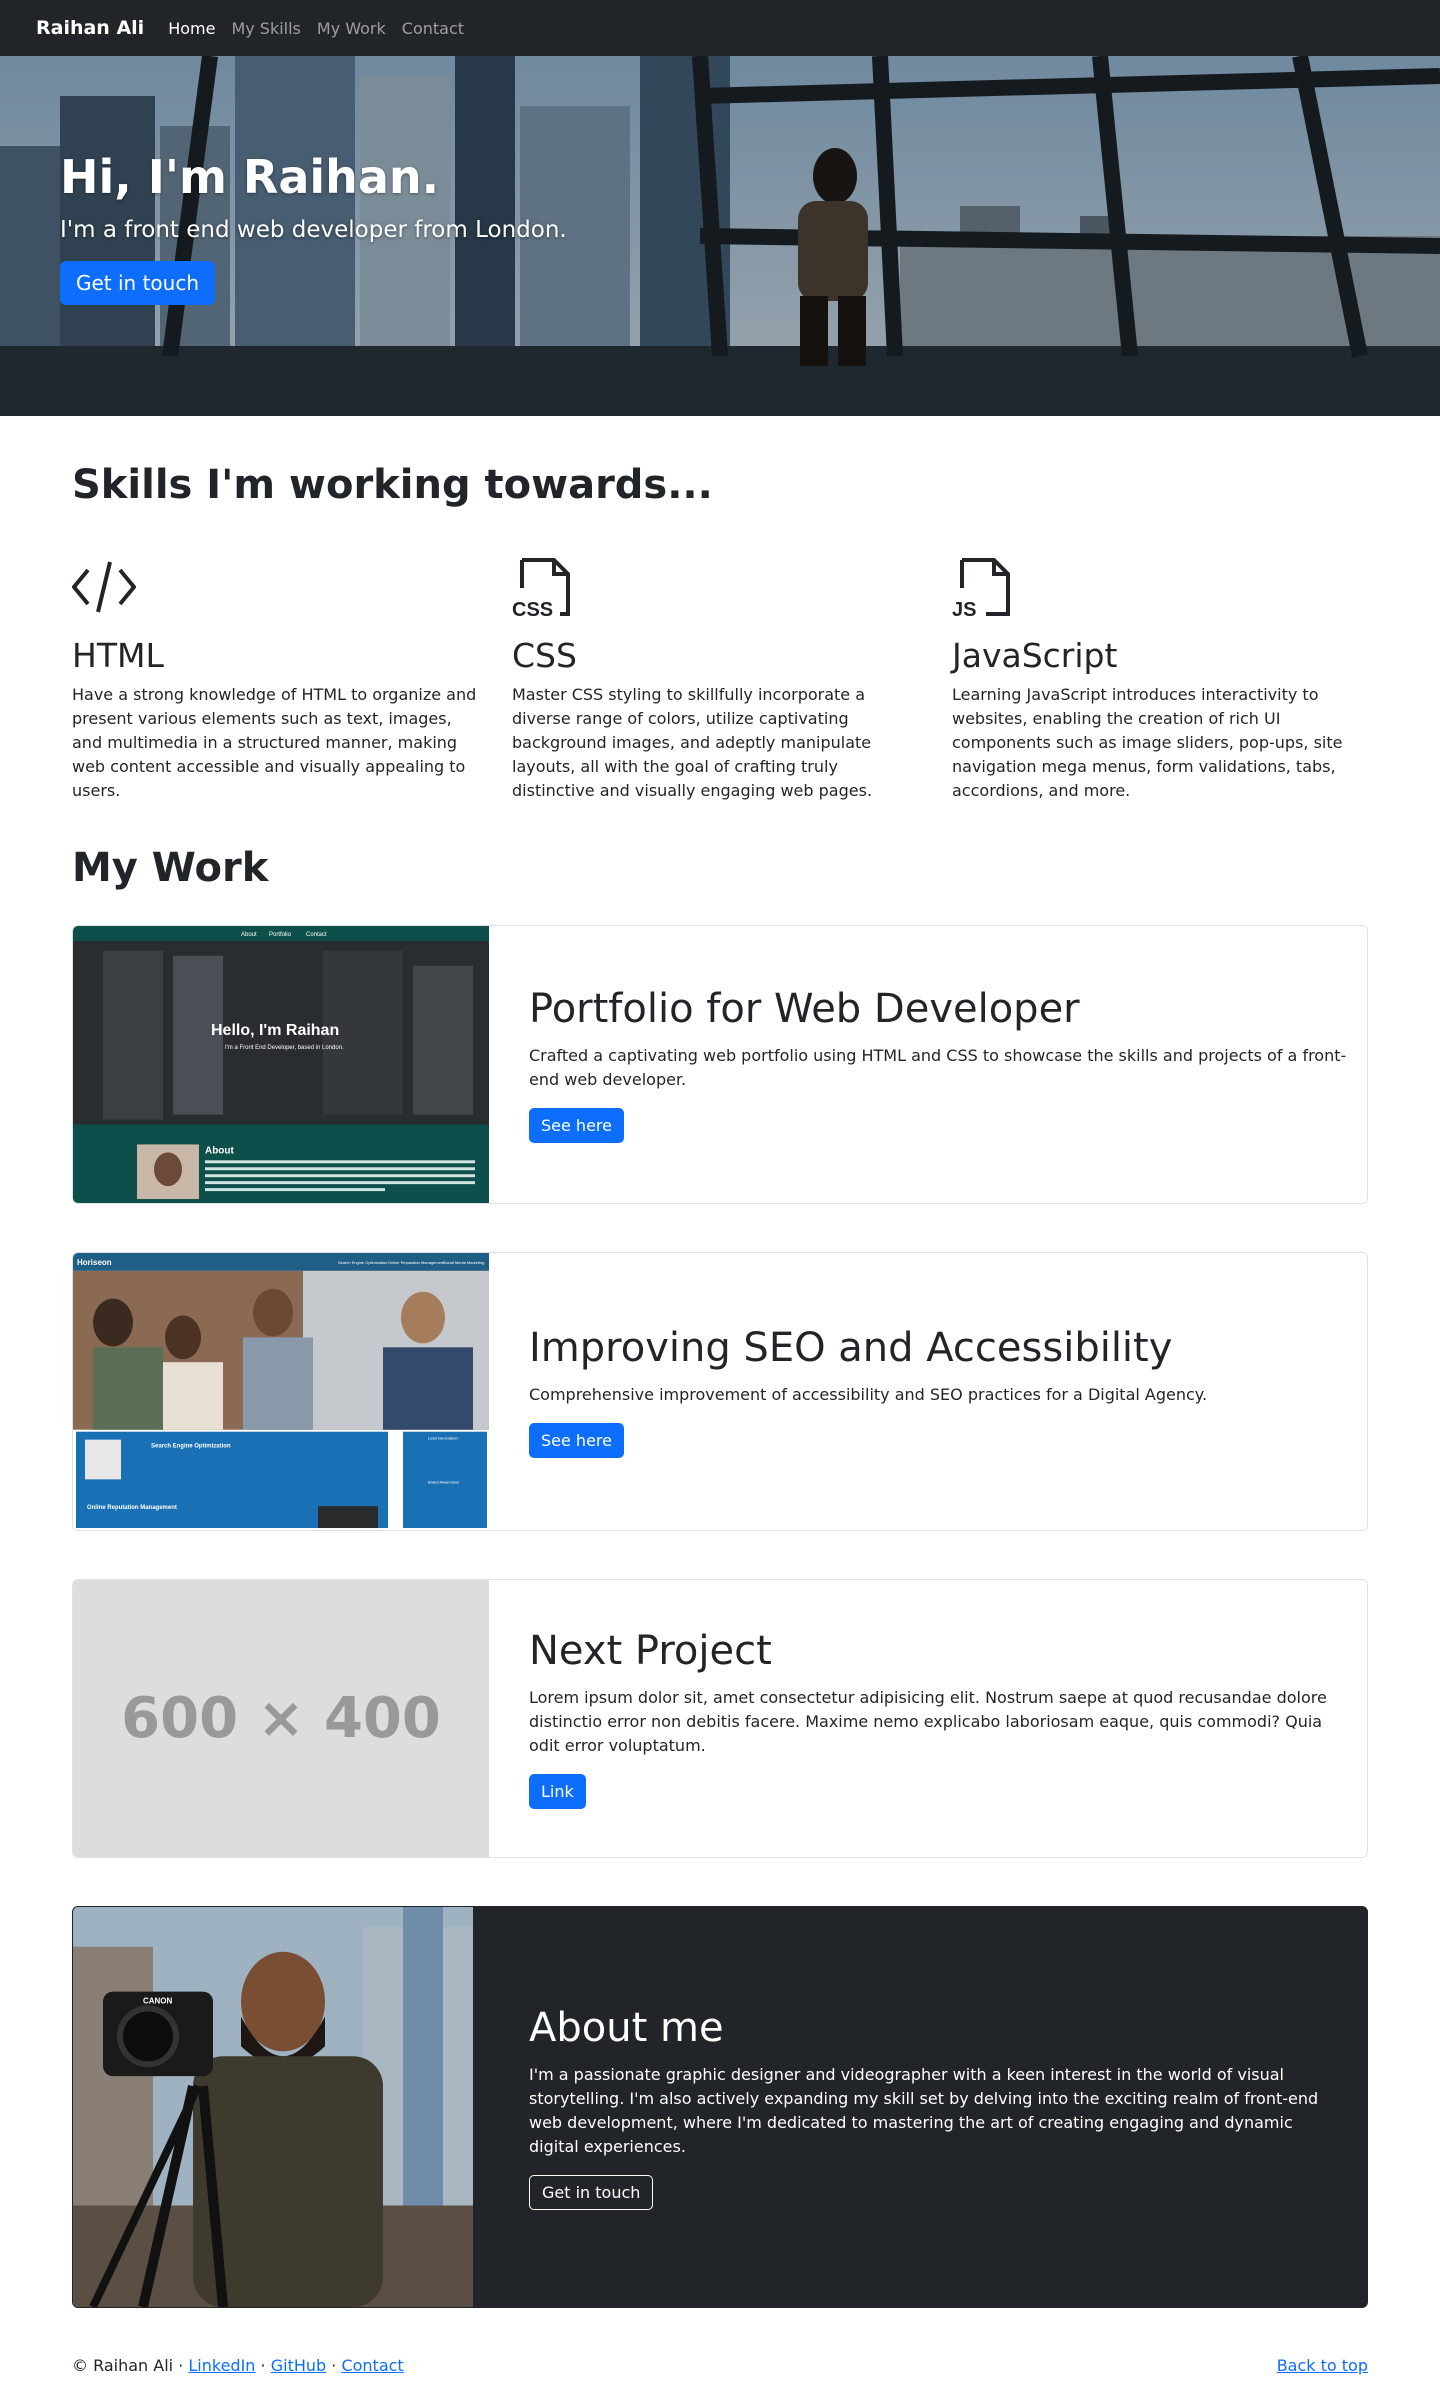  Describe the element at coordinates (90, 28) in the screenshot. I see `brand-link: Raihan Ali` at that location.